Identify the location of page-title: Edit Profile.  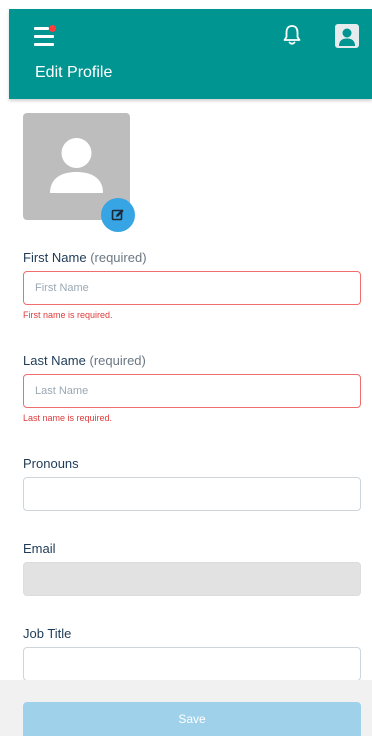
(74, 72).